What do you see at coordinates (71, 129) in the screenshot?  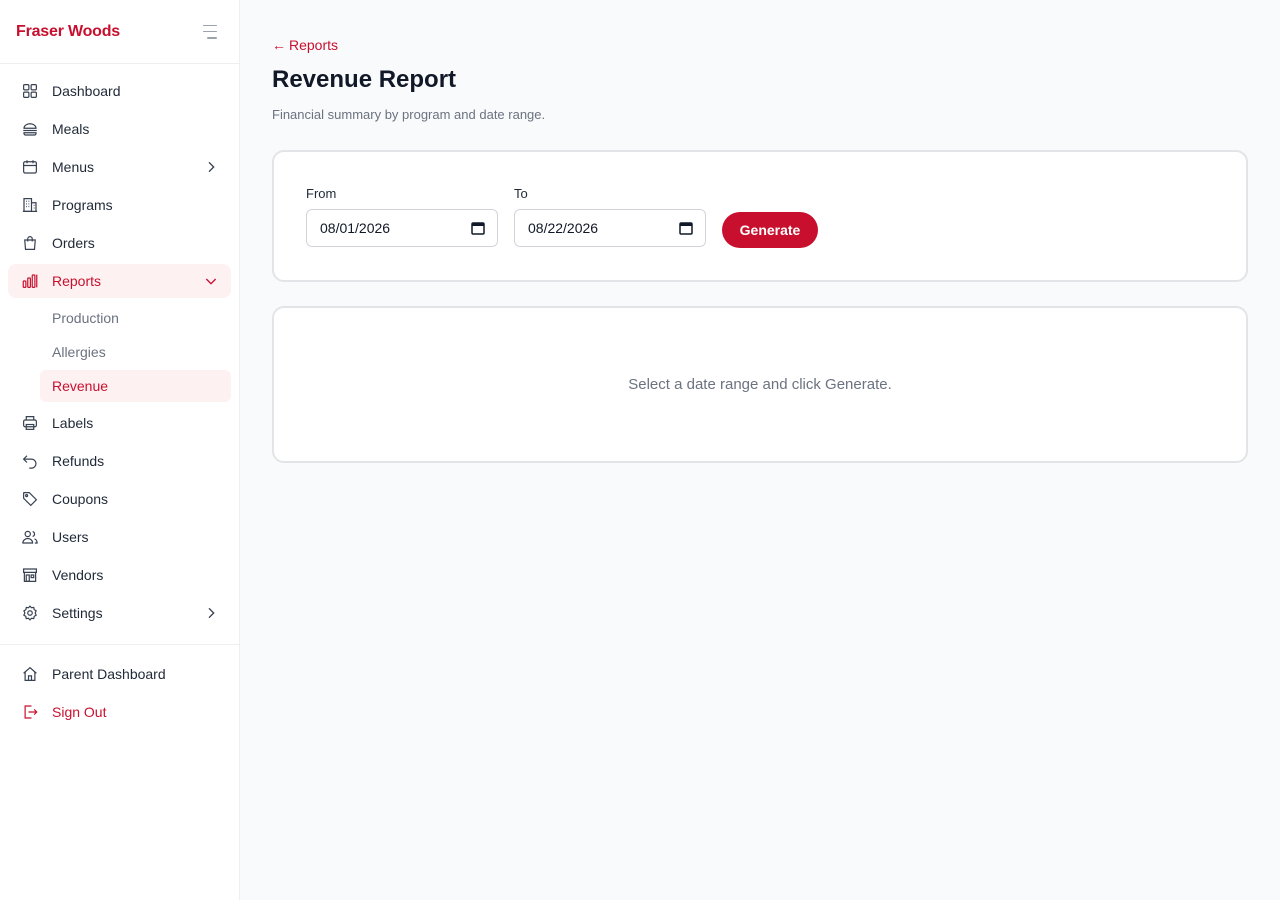 I see `sidebar-item-label: Meals` at bounding box center [71, 129].